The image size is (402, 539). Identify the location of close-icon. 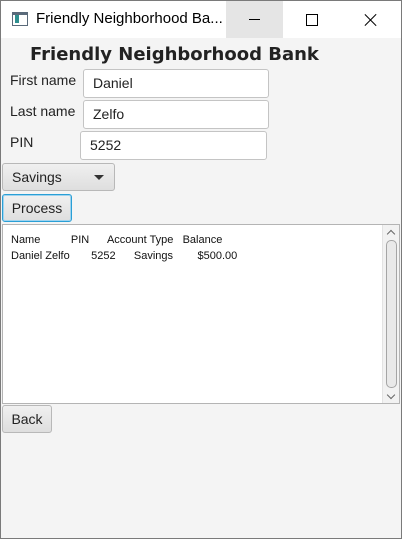
(371, 20).